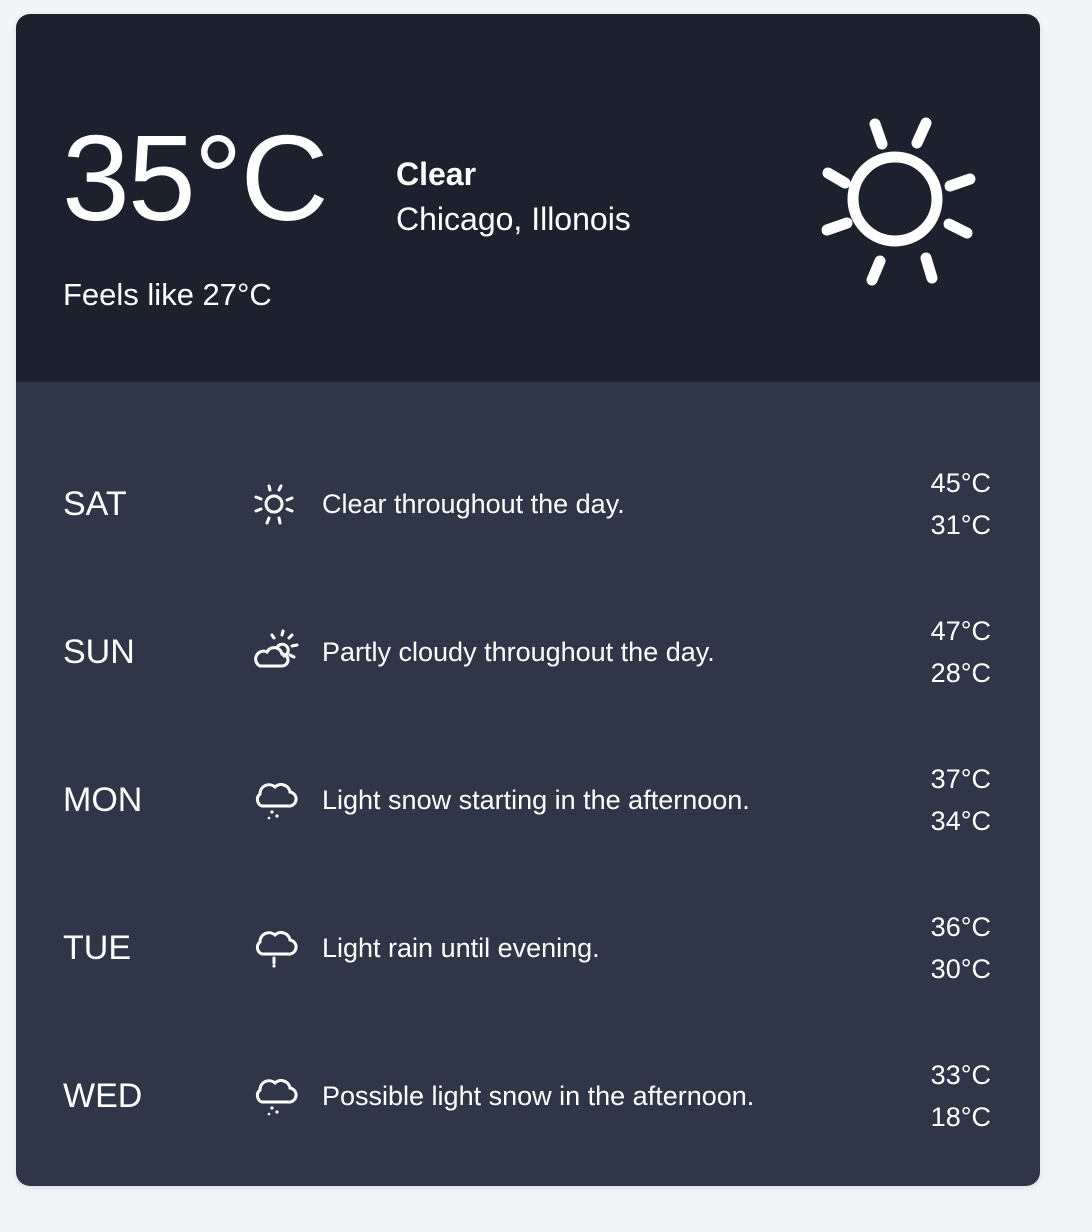 The width and height of the screenshot is (1092, 1232). Describe the element at coordinates (97, 948) in the screenshot. I see `forecast-day: TUE` at that location.